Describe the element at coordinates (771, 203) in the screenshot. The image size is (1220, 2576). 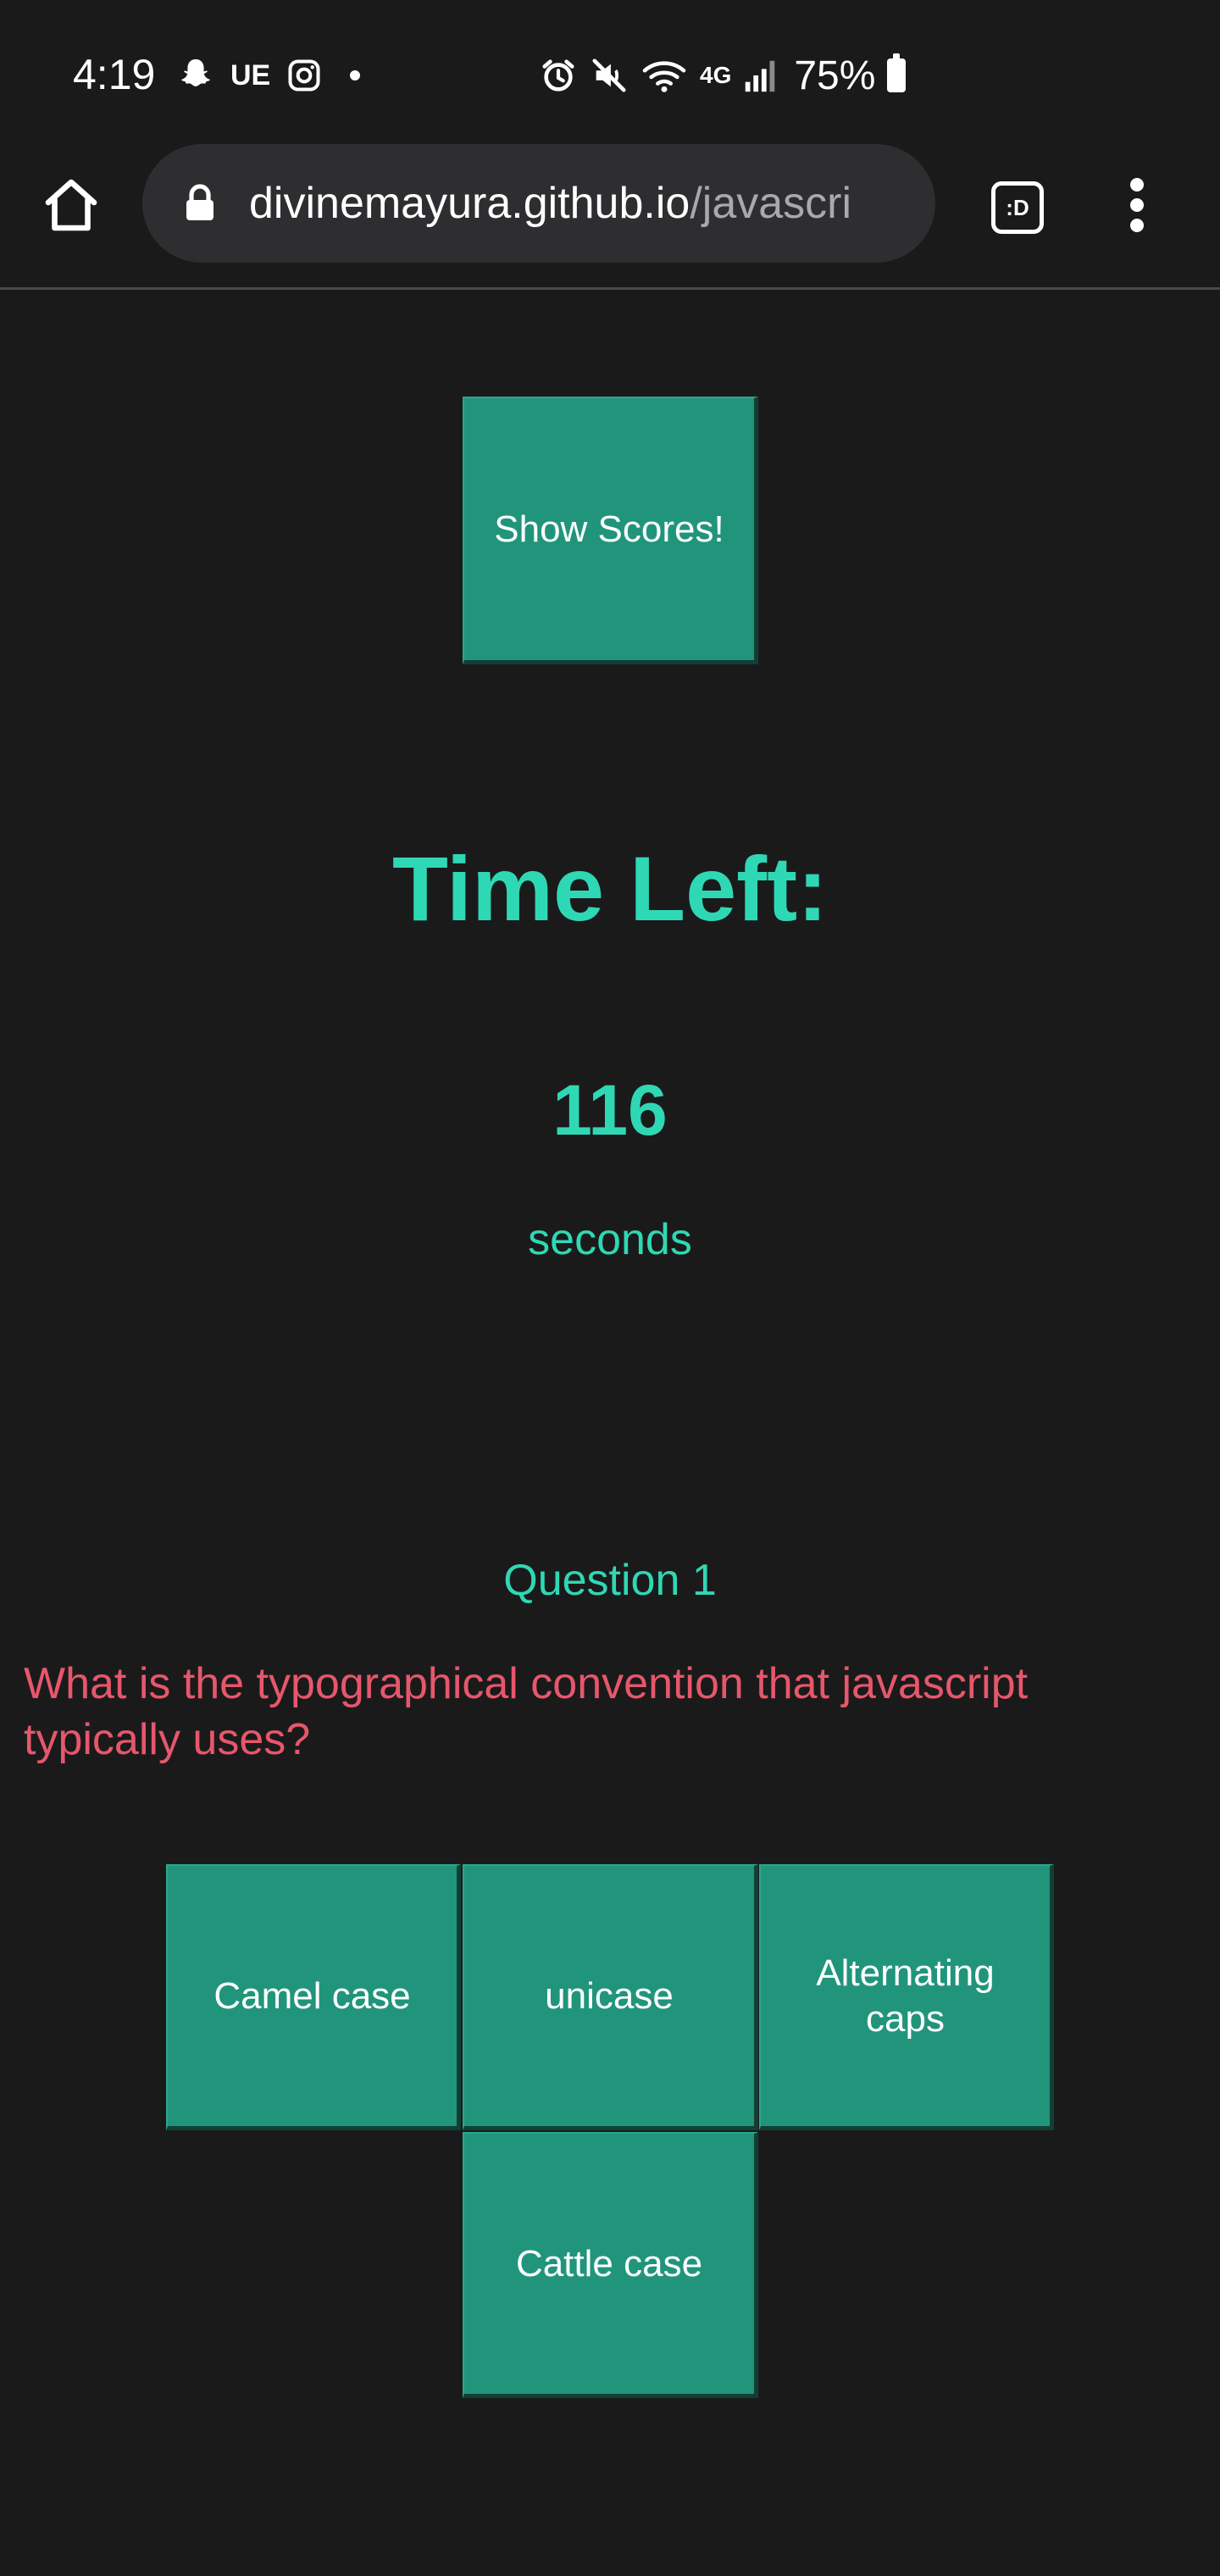
I see `url-path: /javascri` at that location.